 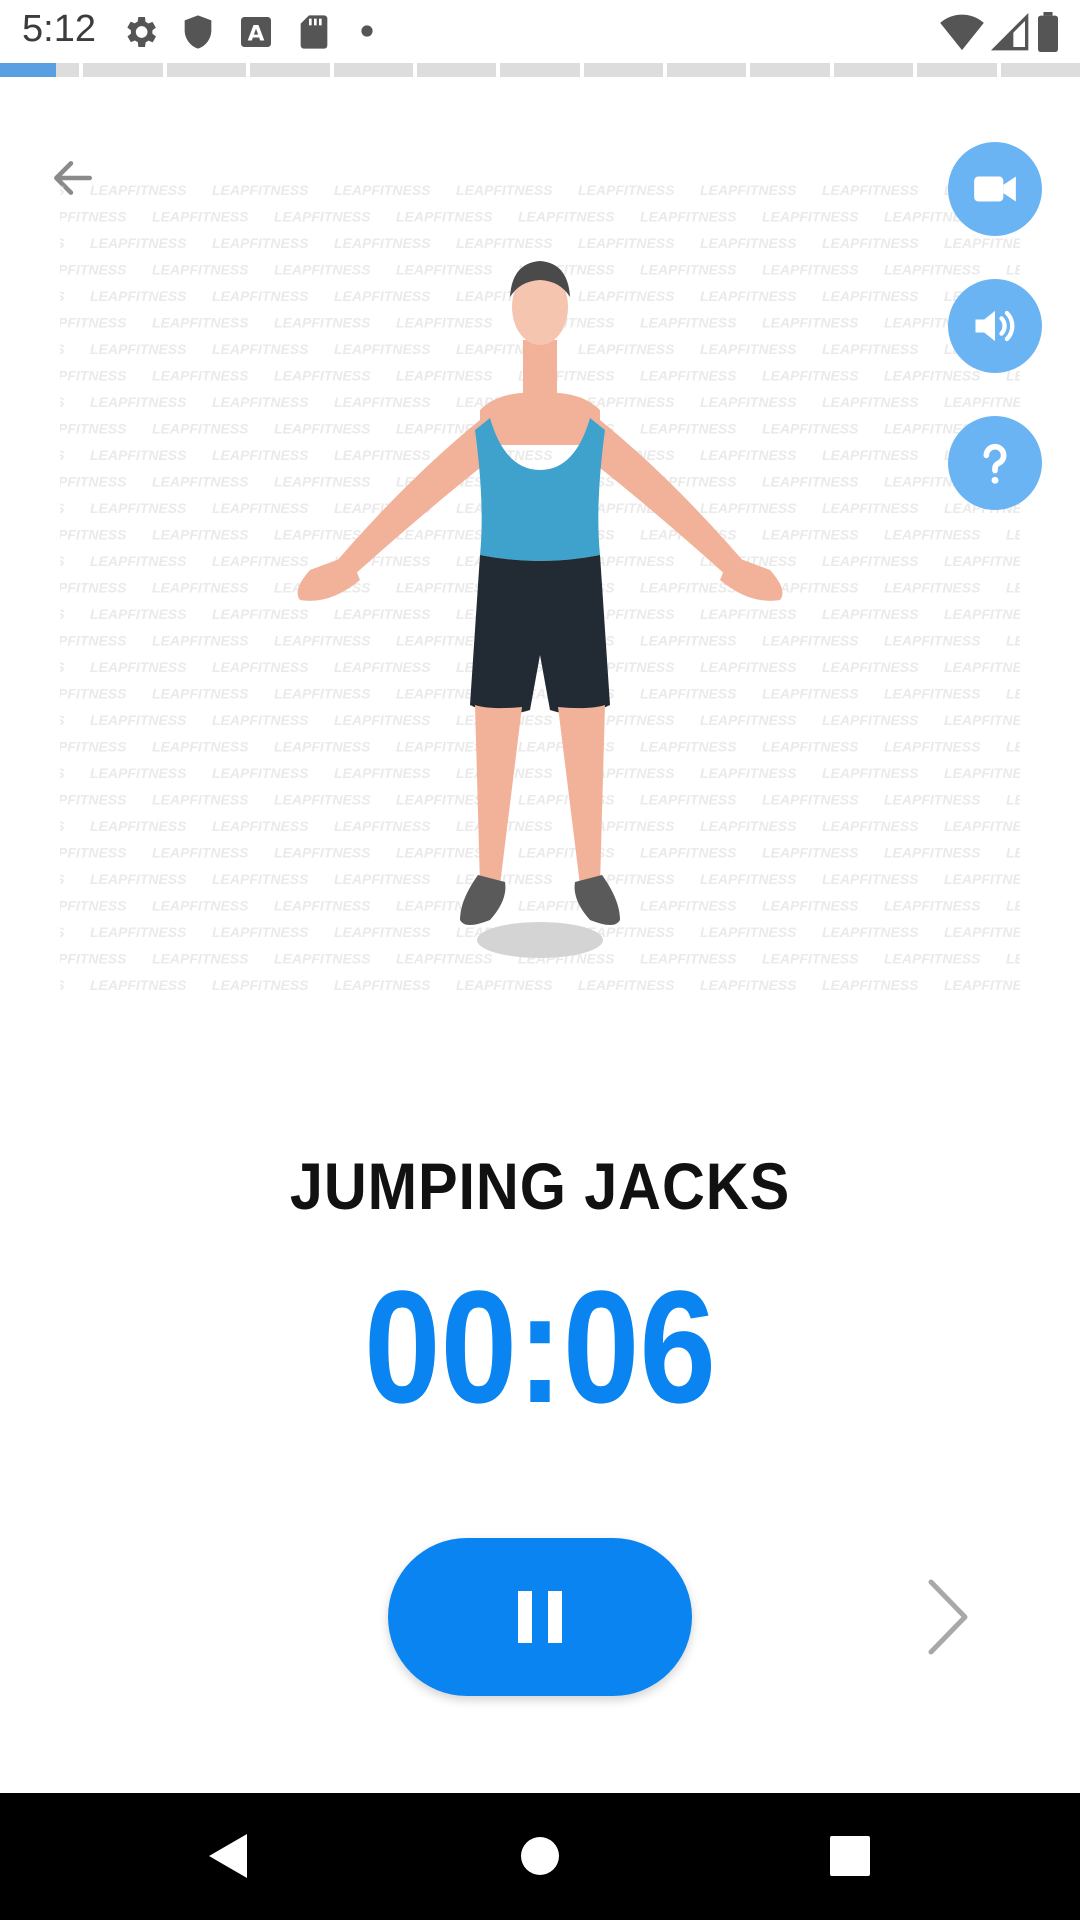 I want to click on shield-icon, so click(x=198, y=34).